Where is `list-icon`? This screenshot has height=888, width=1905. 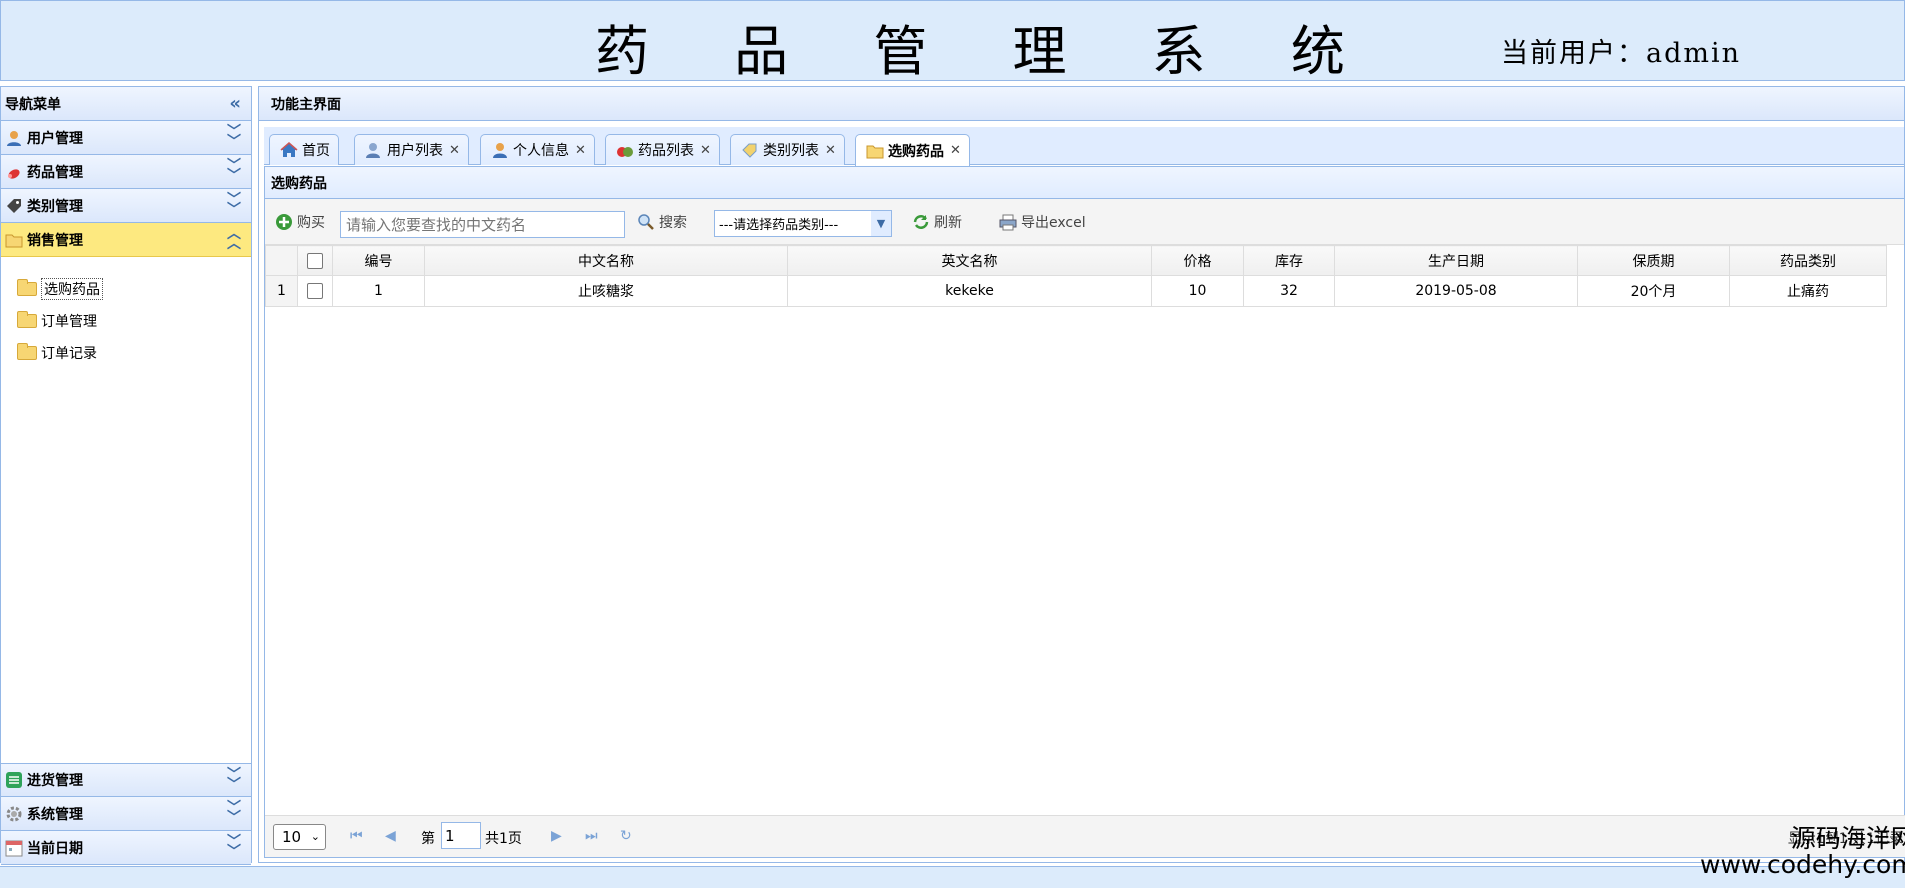 list-icon is located at coordinates (14, 780).